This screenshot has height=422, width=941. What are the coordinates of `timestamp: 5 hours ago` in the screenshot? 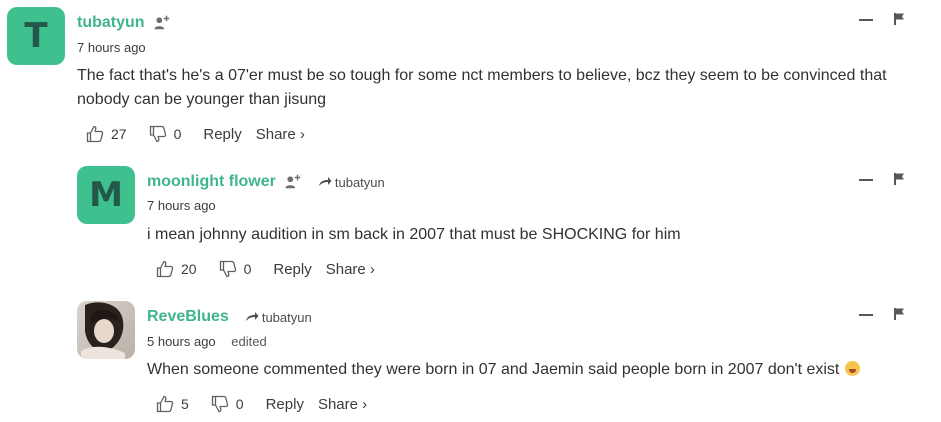 It's located at (181, 341).